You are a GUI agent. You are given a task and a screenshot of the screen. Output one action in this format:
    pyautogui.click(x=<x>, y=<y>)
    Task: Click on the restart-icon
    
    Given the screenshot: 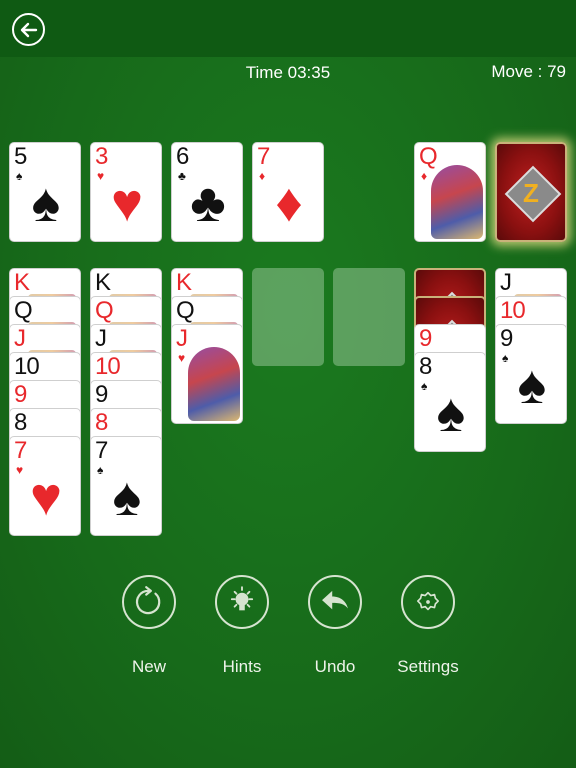 What is the action you would take?
    pyautogui.click(x=148, y=600)
    